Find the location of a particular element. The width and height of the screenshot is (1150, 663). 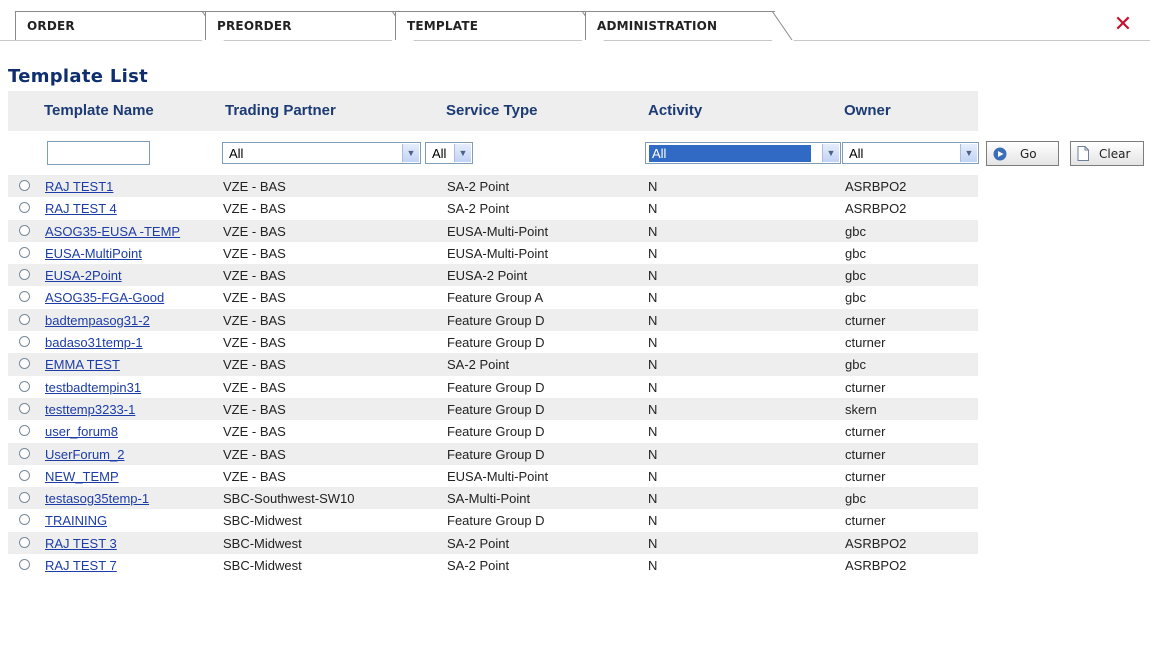

go-button: Go is located at coordinates (1022, 153).